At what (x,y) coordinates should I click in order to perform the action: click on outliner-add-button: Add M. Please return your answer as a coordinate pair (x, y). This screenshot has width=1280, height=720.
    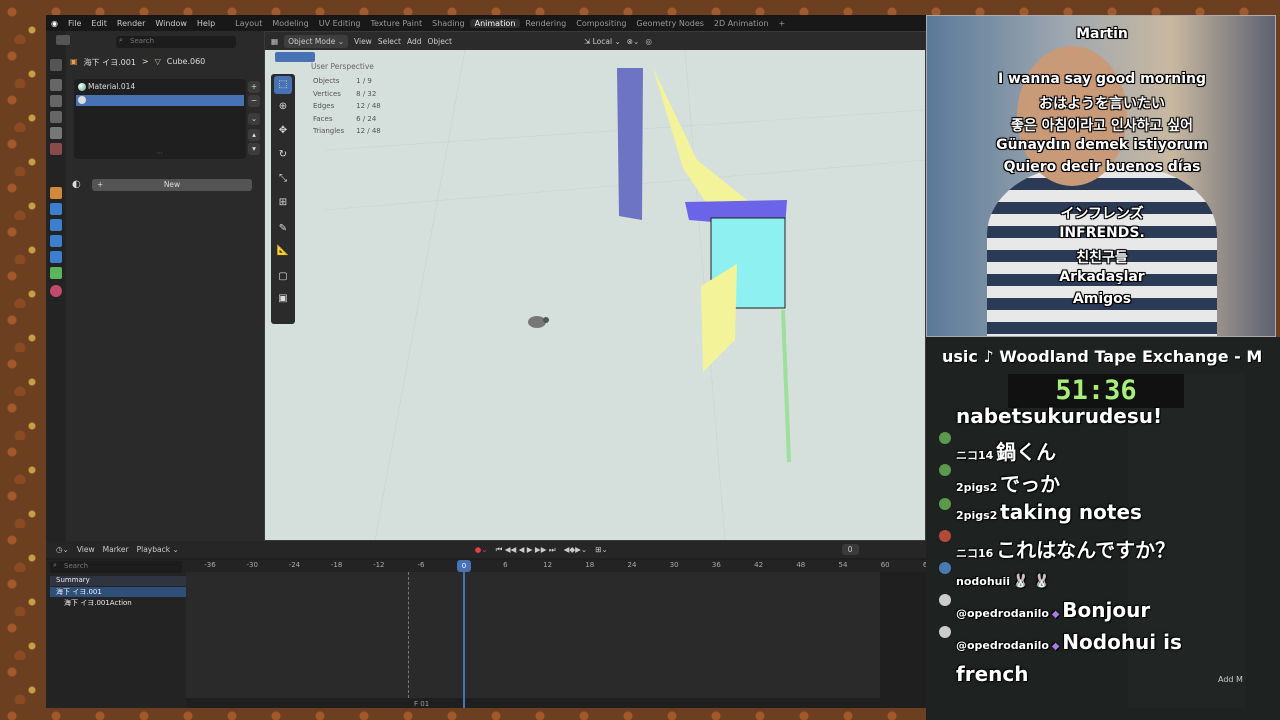
    Looking at the image, I should click on (1230, 679).